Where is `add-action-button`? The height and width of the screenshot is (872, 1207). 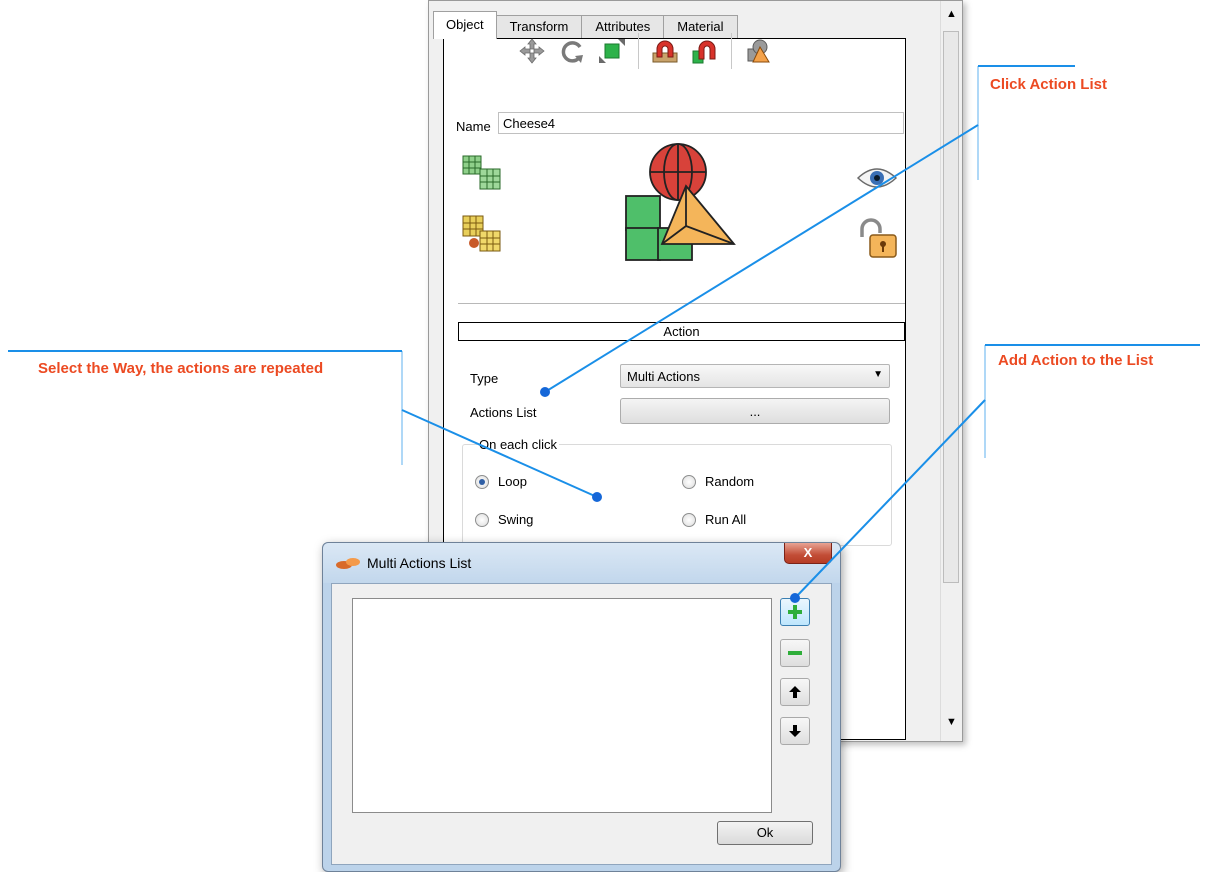 add-action-button is located at coordinates (795, 612).